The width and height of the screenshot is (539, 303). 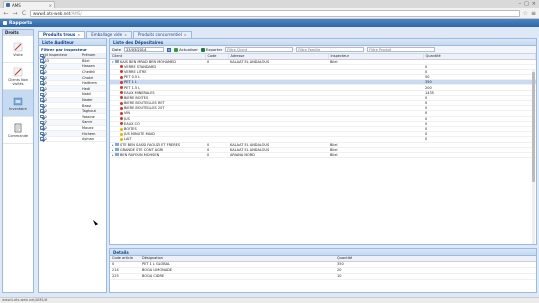 I want to click on tree-scrollbar, so click(x=533, y=157).